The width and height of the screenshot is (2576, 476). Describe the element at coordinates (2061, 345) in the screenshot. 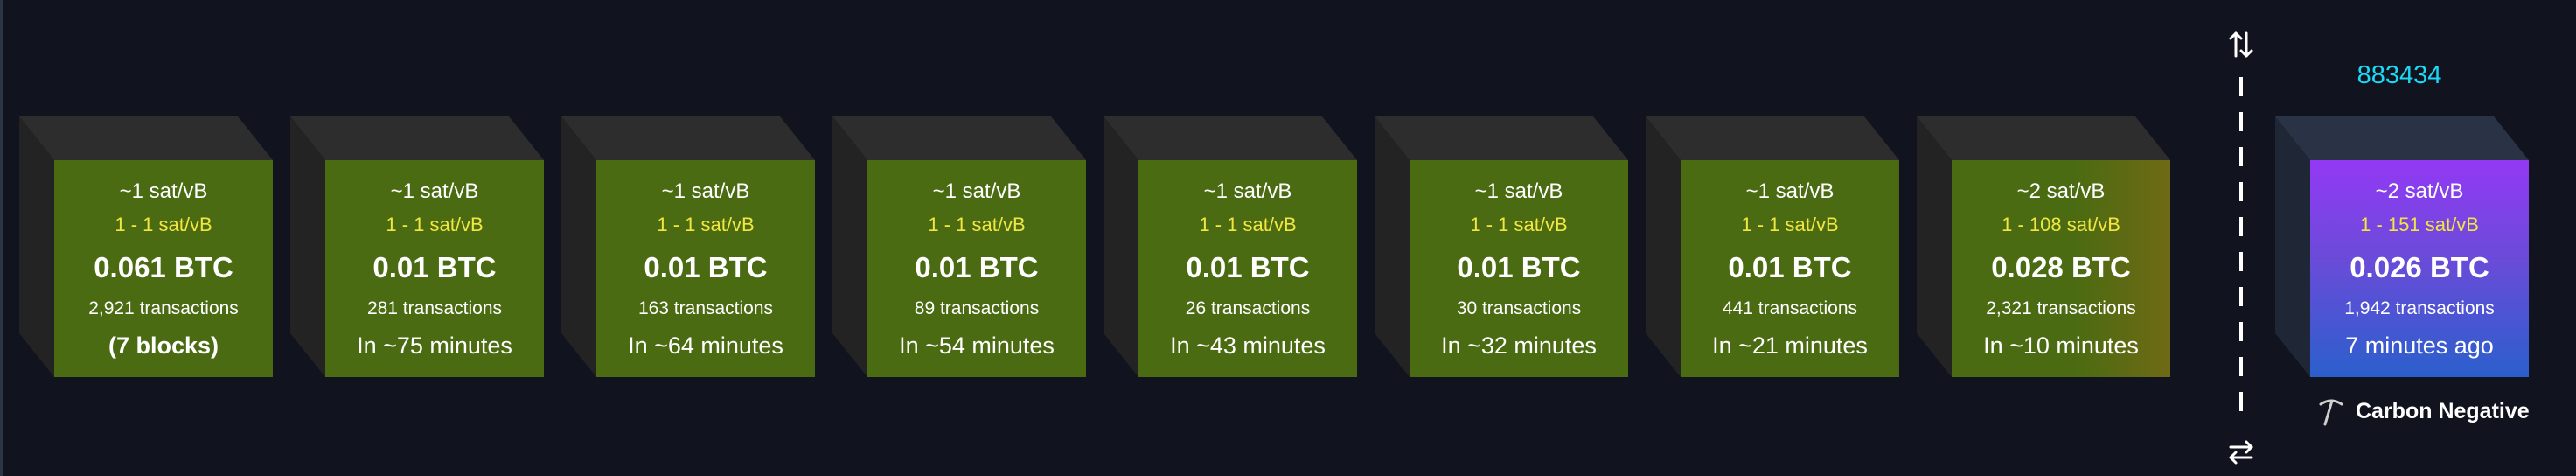

I see `estimated-time: In ~10 minutes` at that location.